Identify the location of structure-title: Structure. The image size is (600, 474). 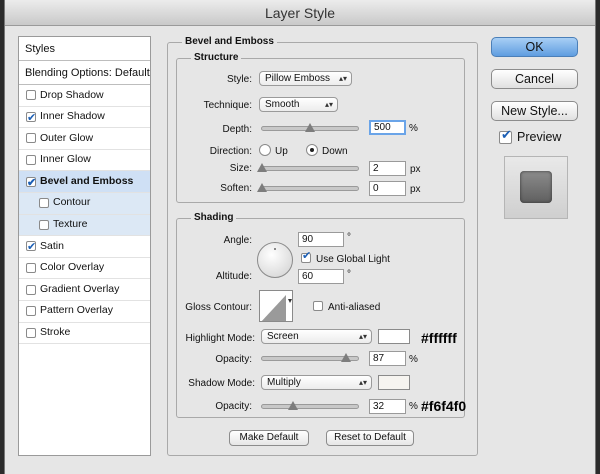
(216, 57).